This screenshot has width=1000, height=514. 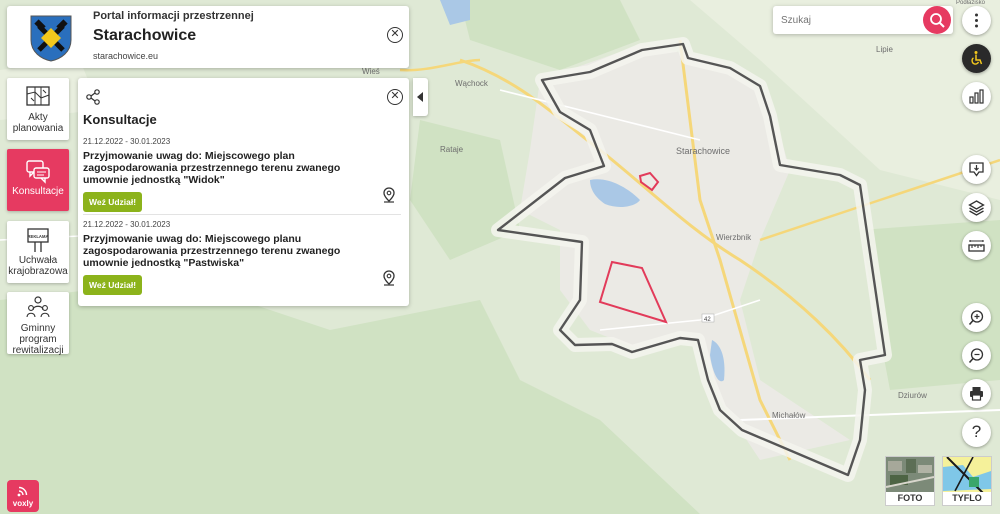 I want to click on zoom-out-button, so click(x=976, y=355).